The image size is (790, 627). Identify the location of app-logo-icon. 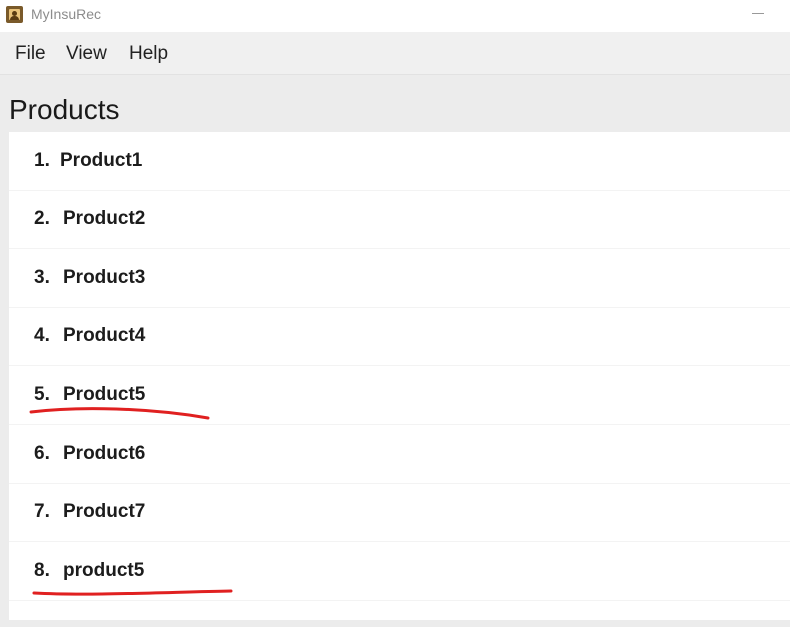
(14, 14).